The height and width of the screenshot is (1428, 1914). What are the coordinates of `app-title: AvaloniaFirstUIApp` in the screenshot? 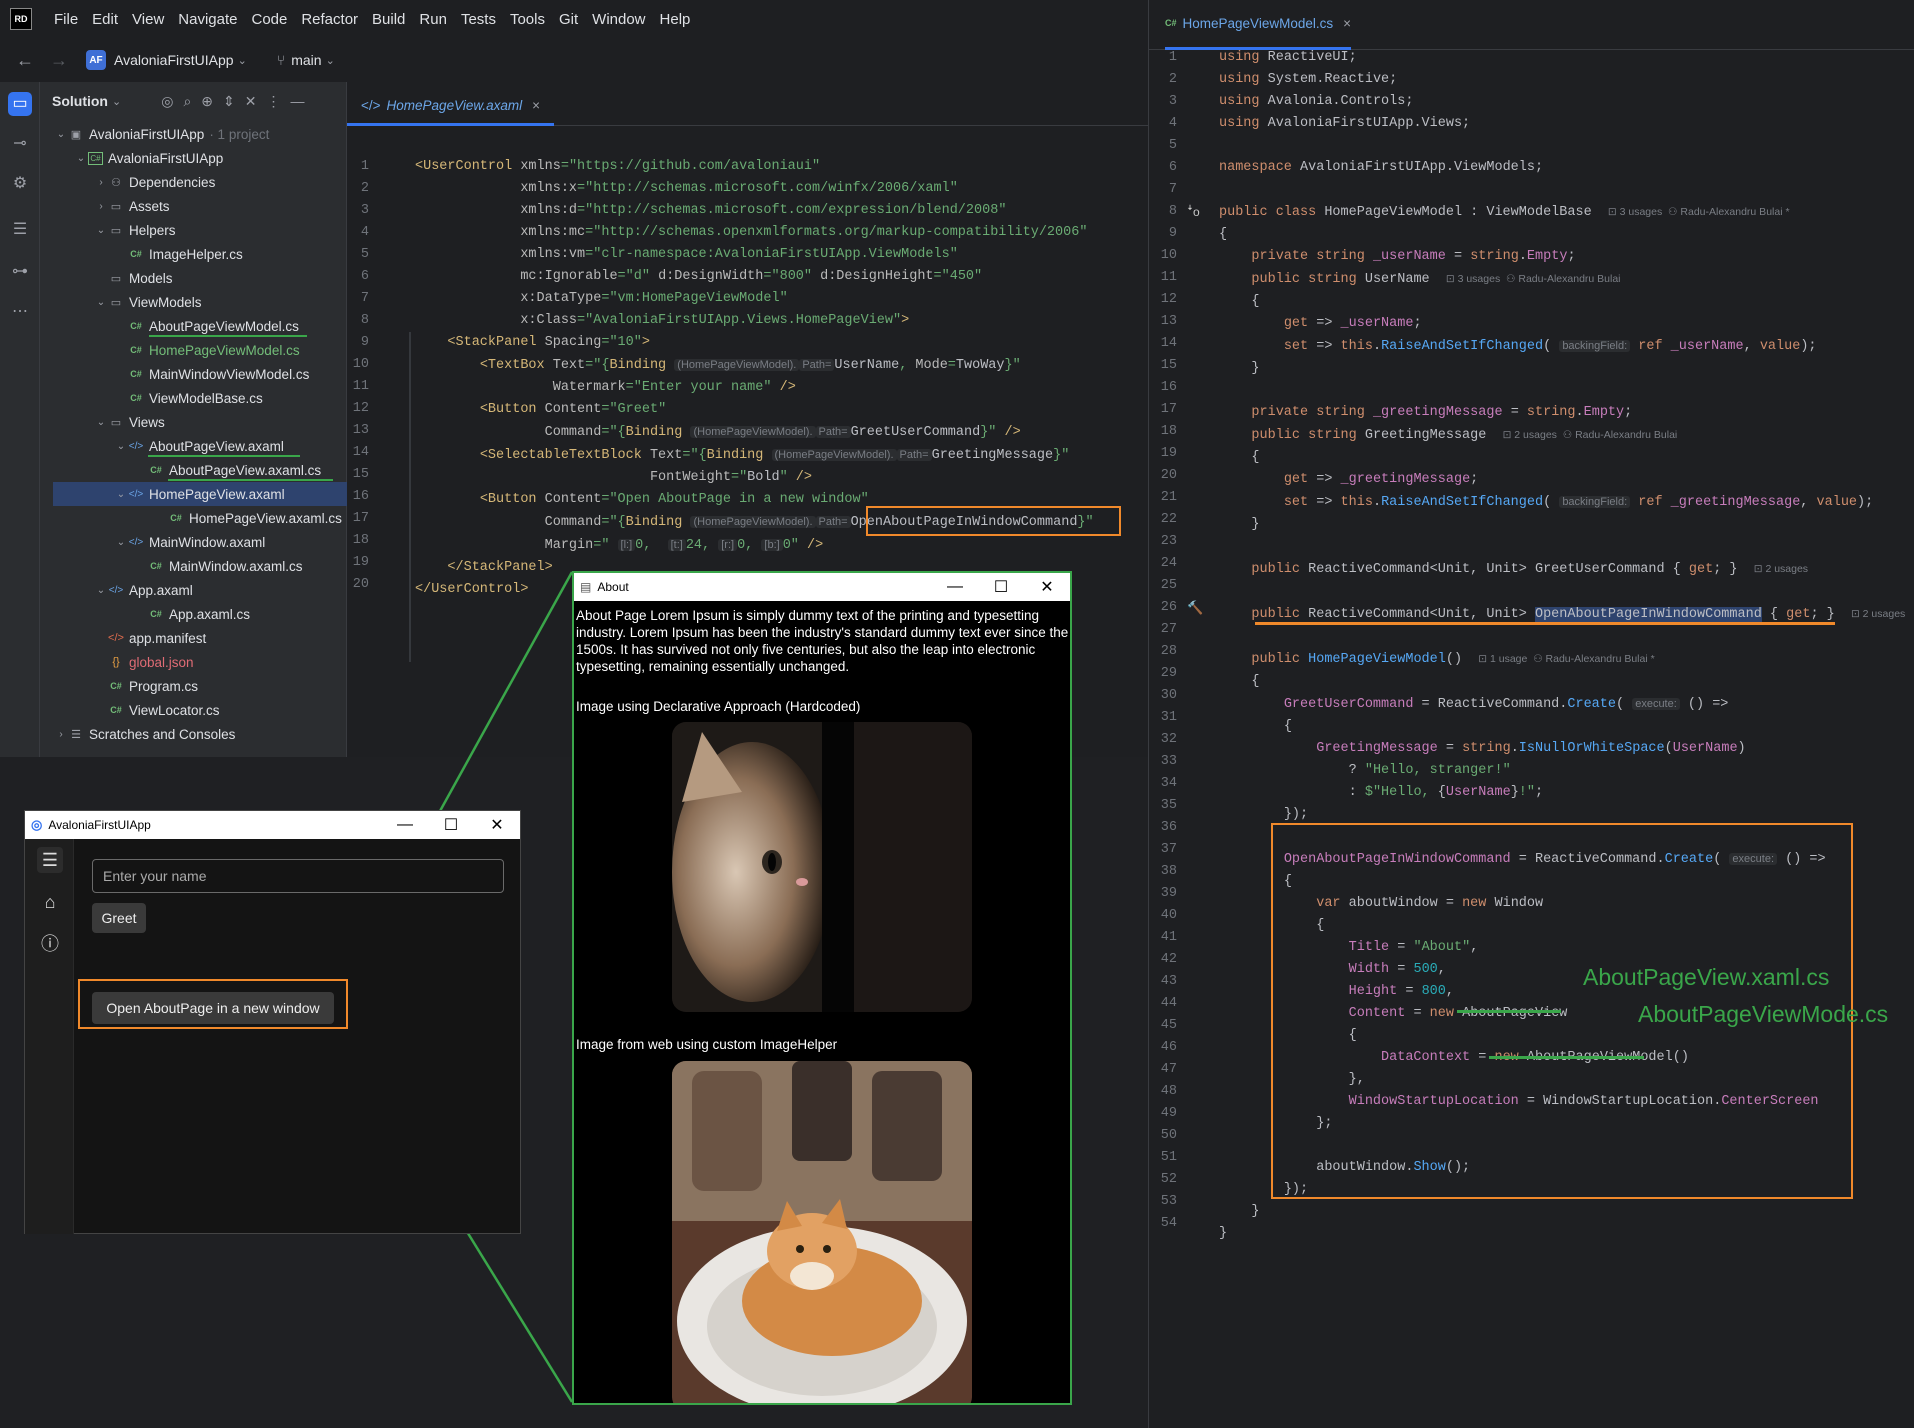 It's located at (99, 825).